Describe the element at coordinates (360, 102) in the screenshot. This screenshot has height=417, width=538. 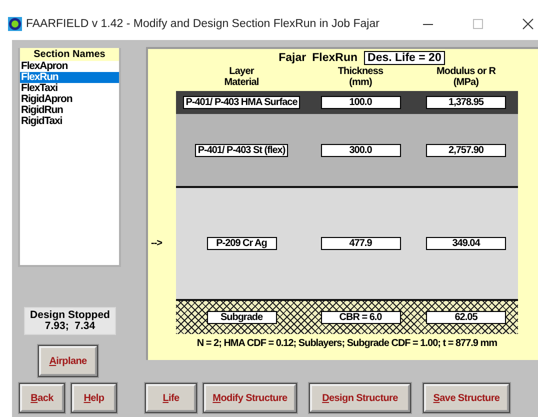
I see `thickness-field: 100.0` at that location.